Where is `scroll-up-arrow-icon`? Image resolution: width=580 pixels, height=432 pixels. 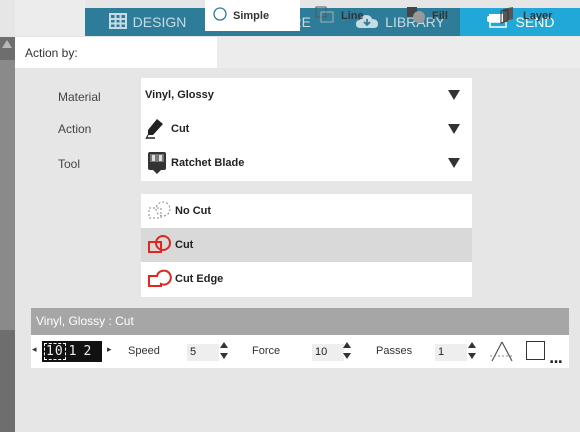
scroll-up-arrow-icon is located at coordinates (7, 44).